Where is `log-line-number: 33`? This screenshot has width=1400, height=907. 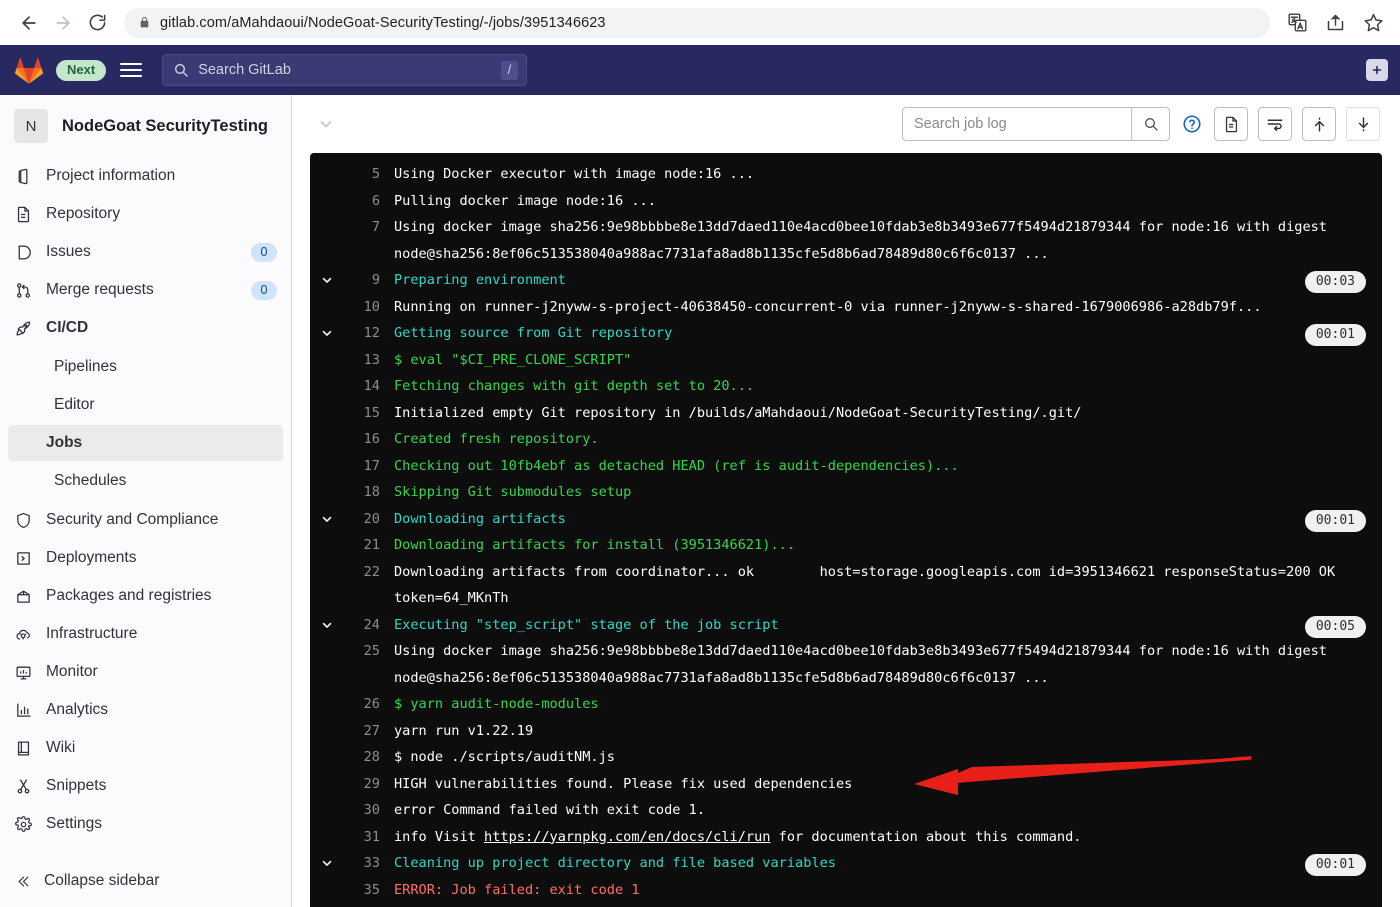 log-line-number: 33 is located at coordinates (362, 863).